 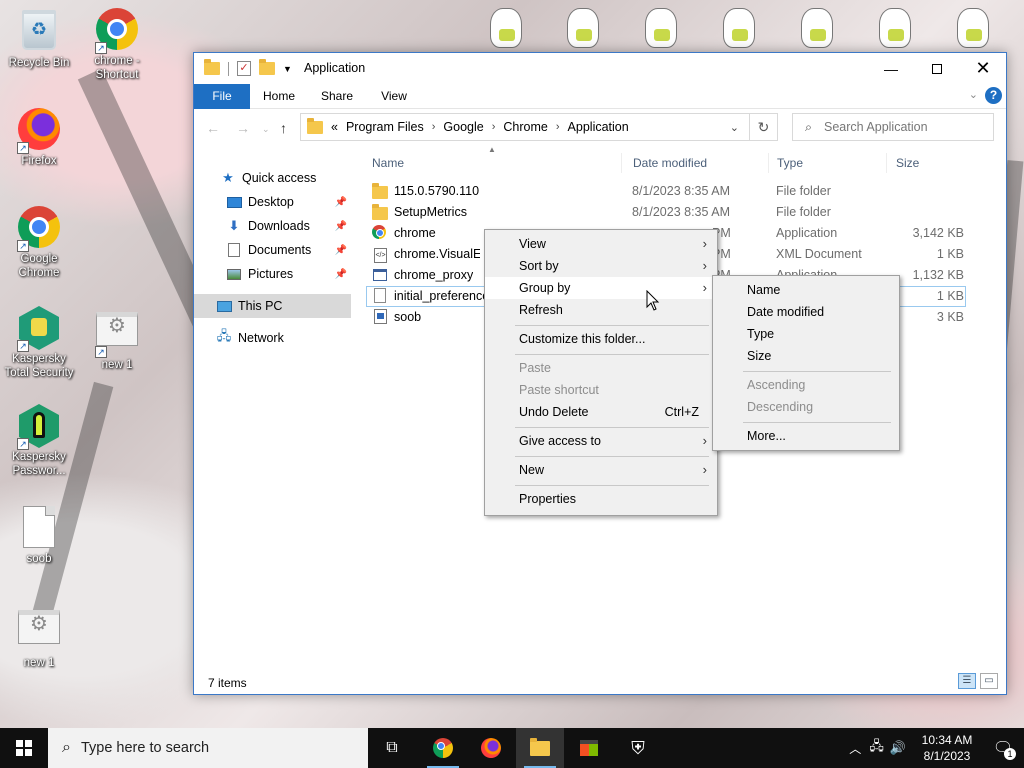 What do you see at coordinates (287, 69) in the screenshot?
I see `quick-access-dropdown-icon: ▼` at bounding box center [287, 69].